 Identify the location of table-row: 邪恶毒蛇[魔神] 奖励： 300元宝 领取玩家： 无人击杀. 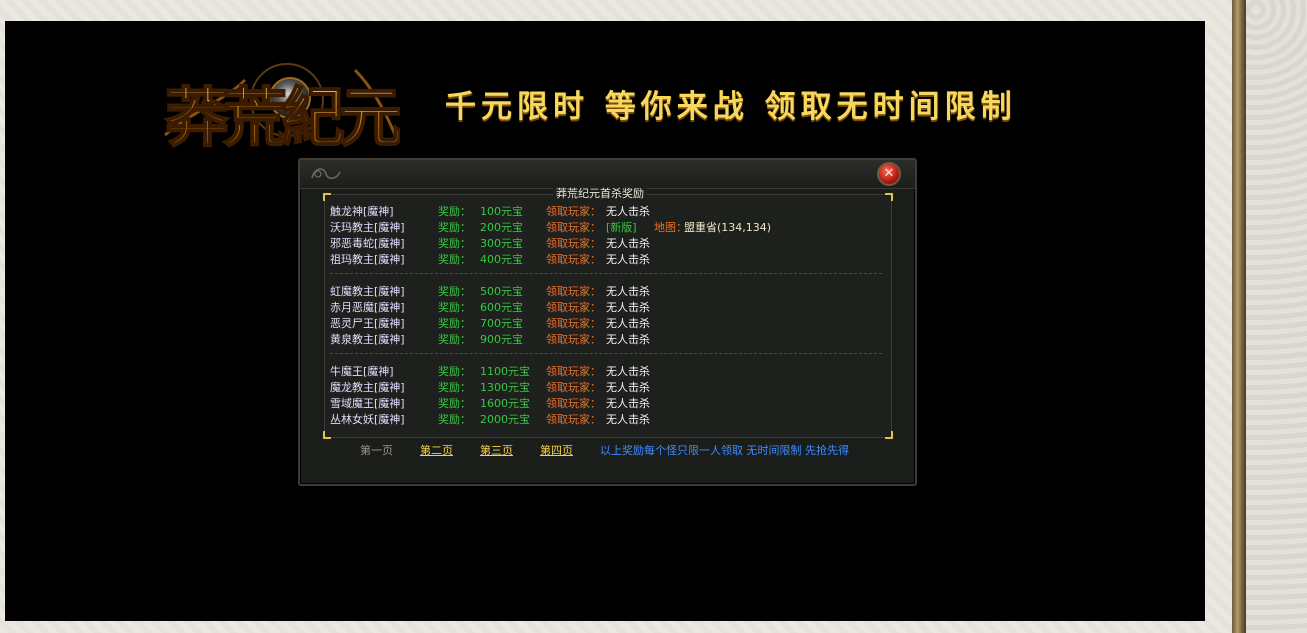
(604, 244).